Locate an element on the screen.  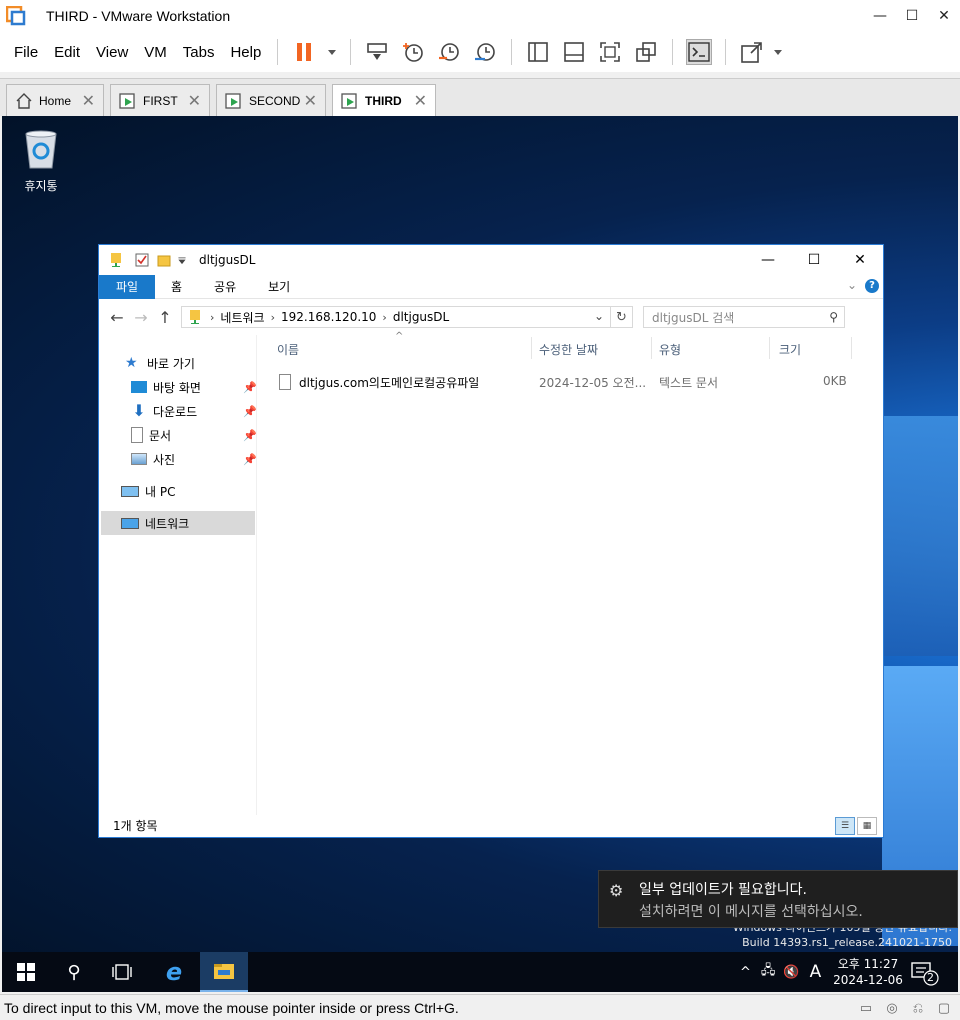
task-view-icon is located at coordinates (122, 972).